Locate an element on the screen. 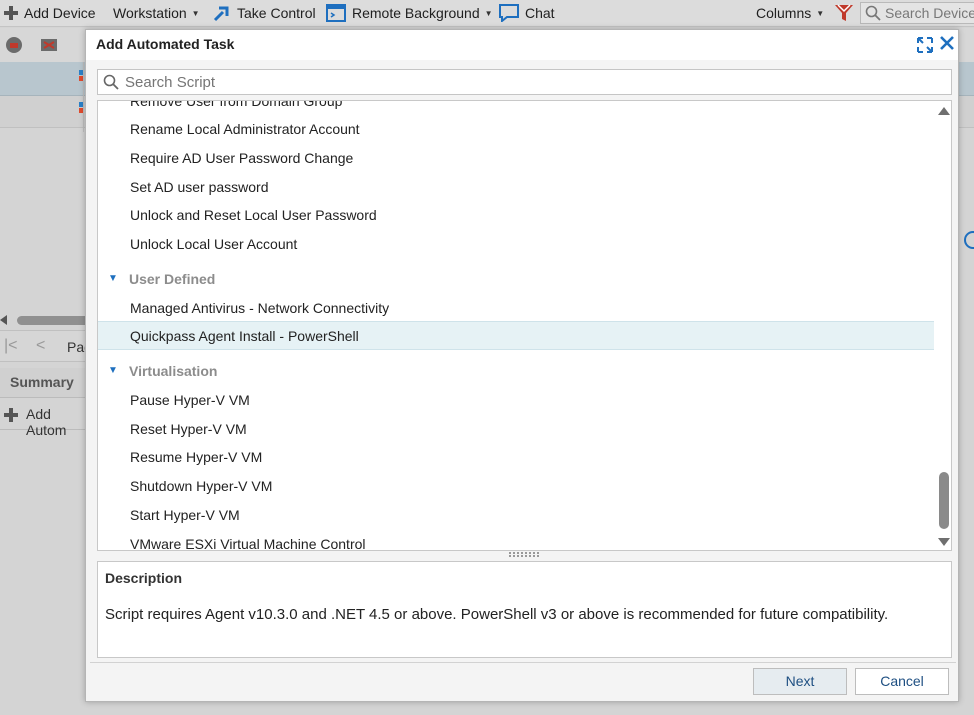 The height and width of the screenshot is (715, 974). list-item-selected: Quickpass Agent Install - PowerShell is located at coordinates (516, 335).